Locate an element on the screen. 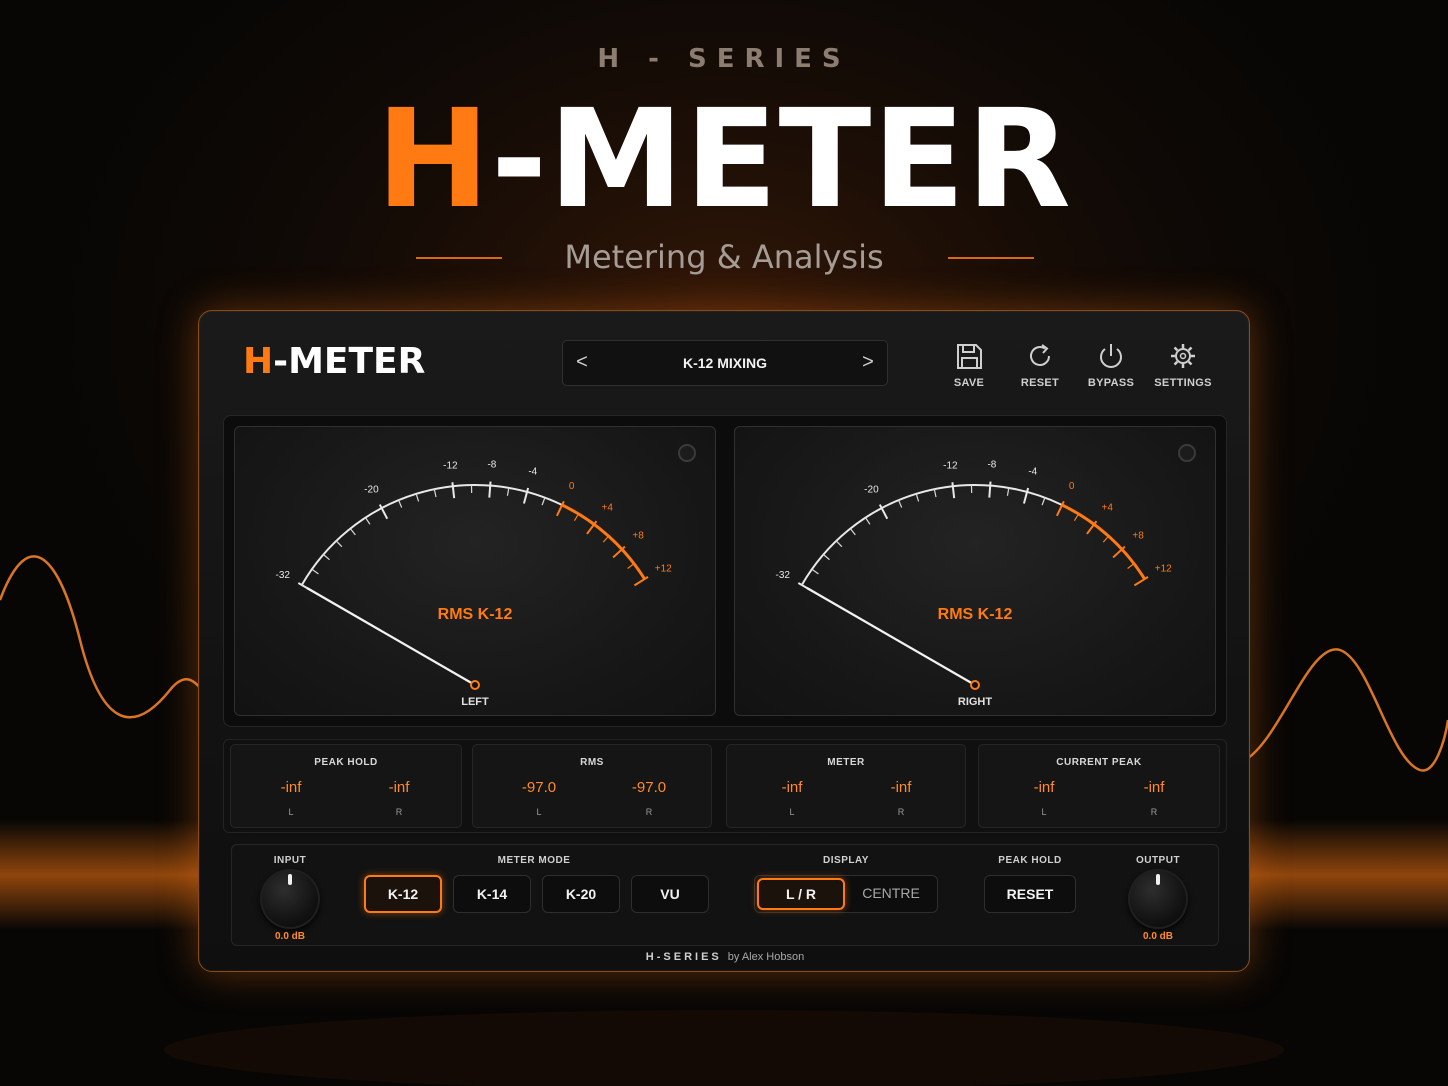 This screenshot has height=1086, width=1448. channel-label: LEFT is located at coordinates (475, 702).